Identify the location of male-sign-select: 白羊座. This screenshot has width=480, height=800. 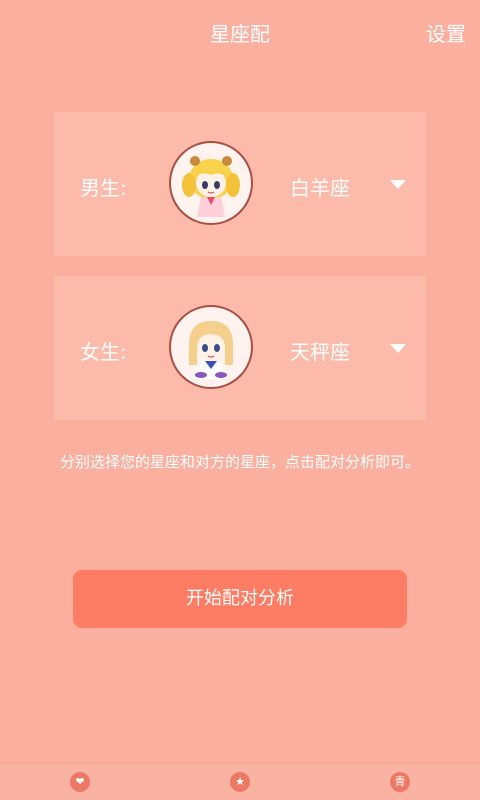
(352, 184).